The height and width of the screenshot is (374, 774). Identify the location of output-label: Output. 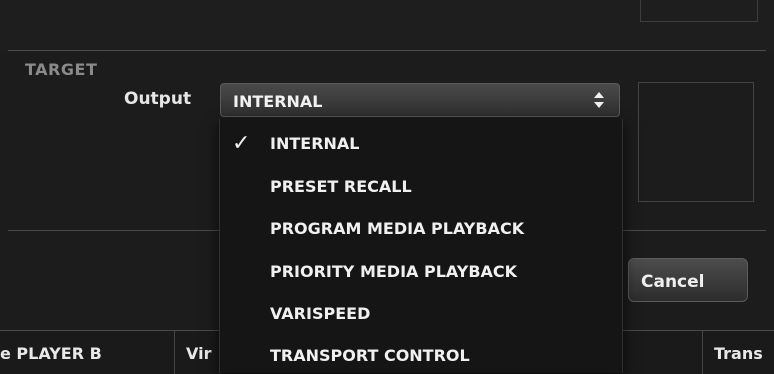
(158, 99).